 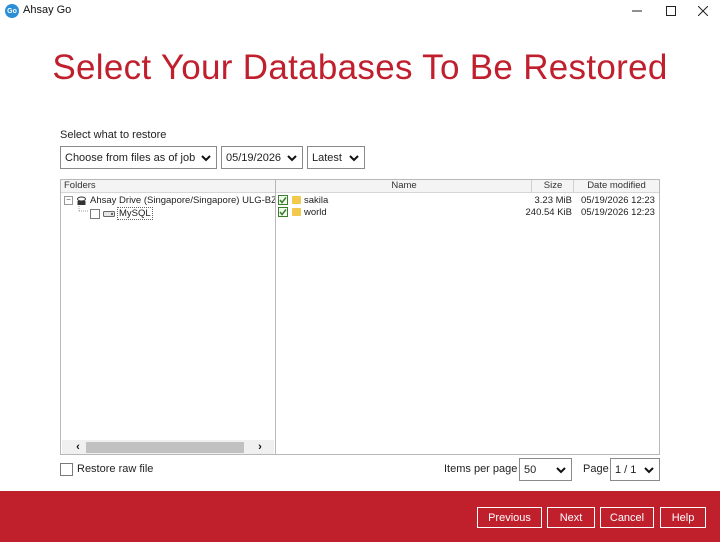 What do you see at coordinates (109, 214) in the screenshot?
I see `database-icon` at bounding box center [109, 214].